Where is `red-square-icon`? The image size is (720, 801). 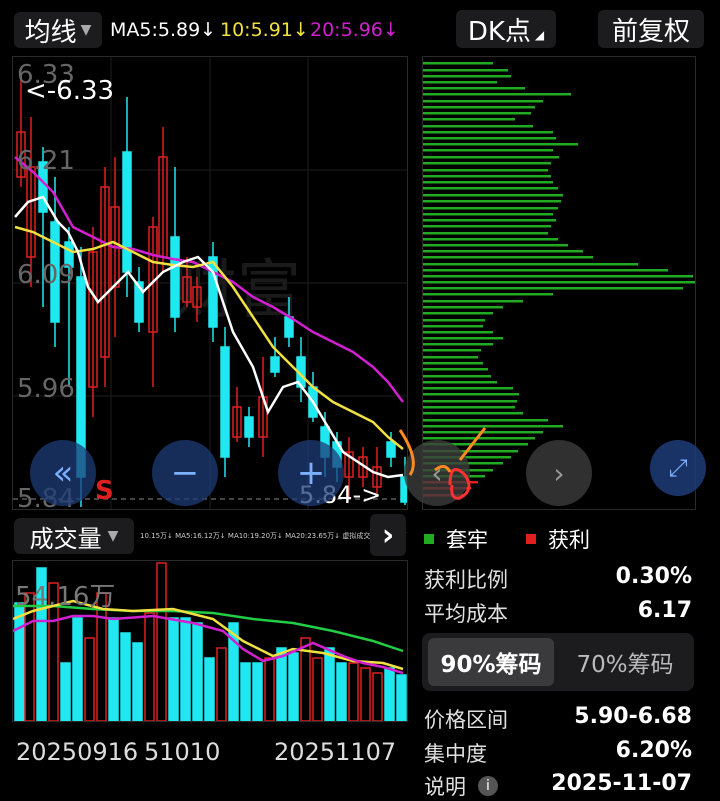 red-square-icon is located at coordinates (531, 539).